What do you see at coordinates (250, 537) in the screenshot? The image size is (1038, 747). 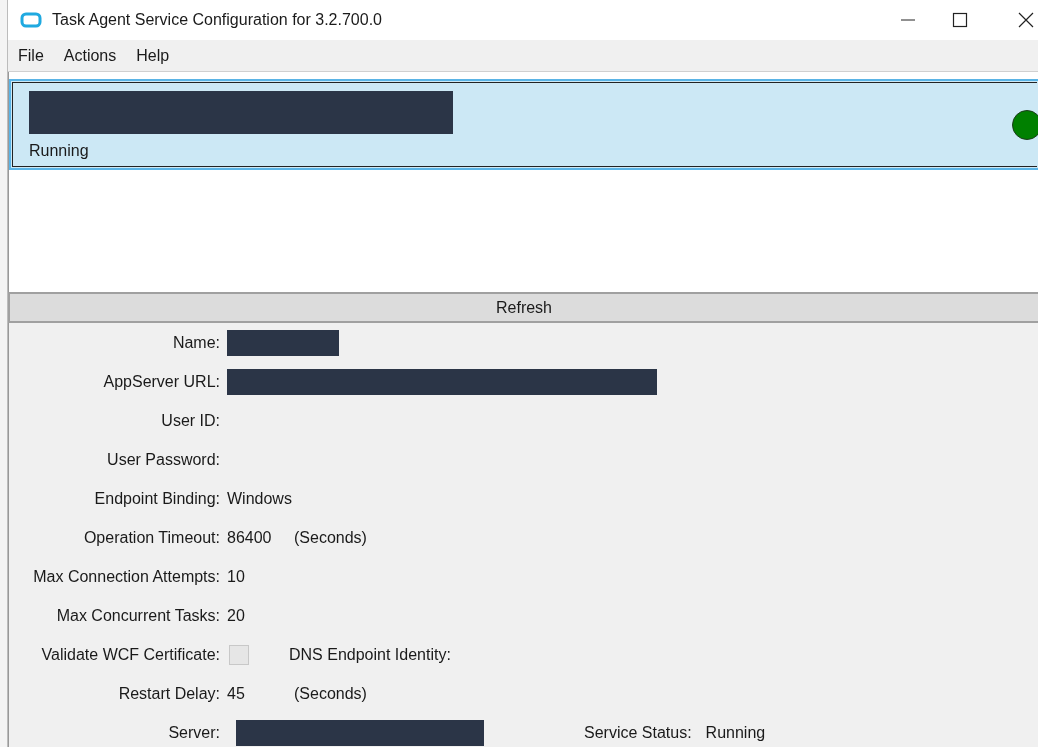 I see `field-value: 86400` at bounding box center [250, 537].